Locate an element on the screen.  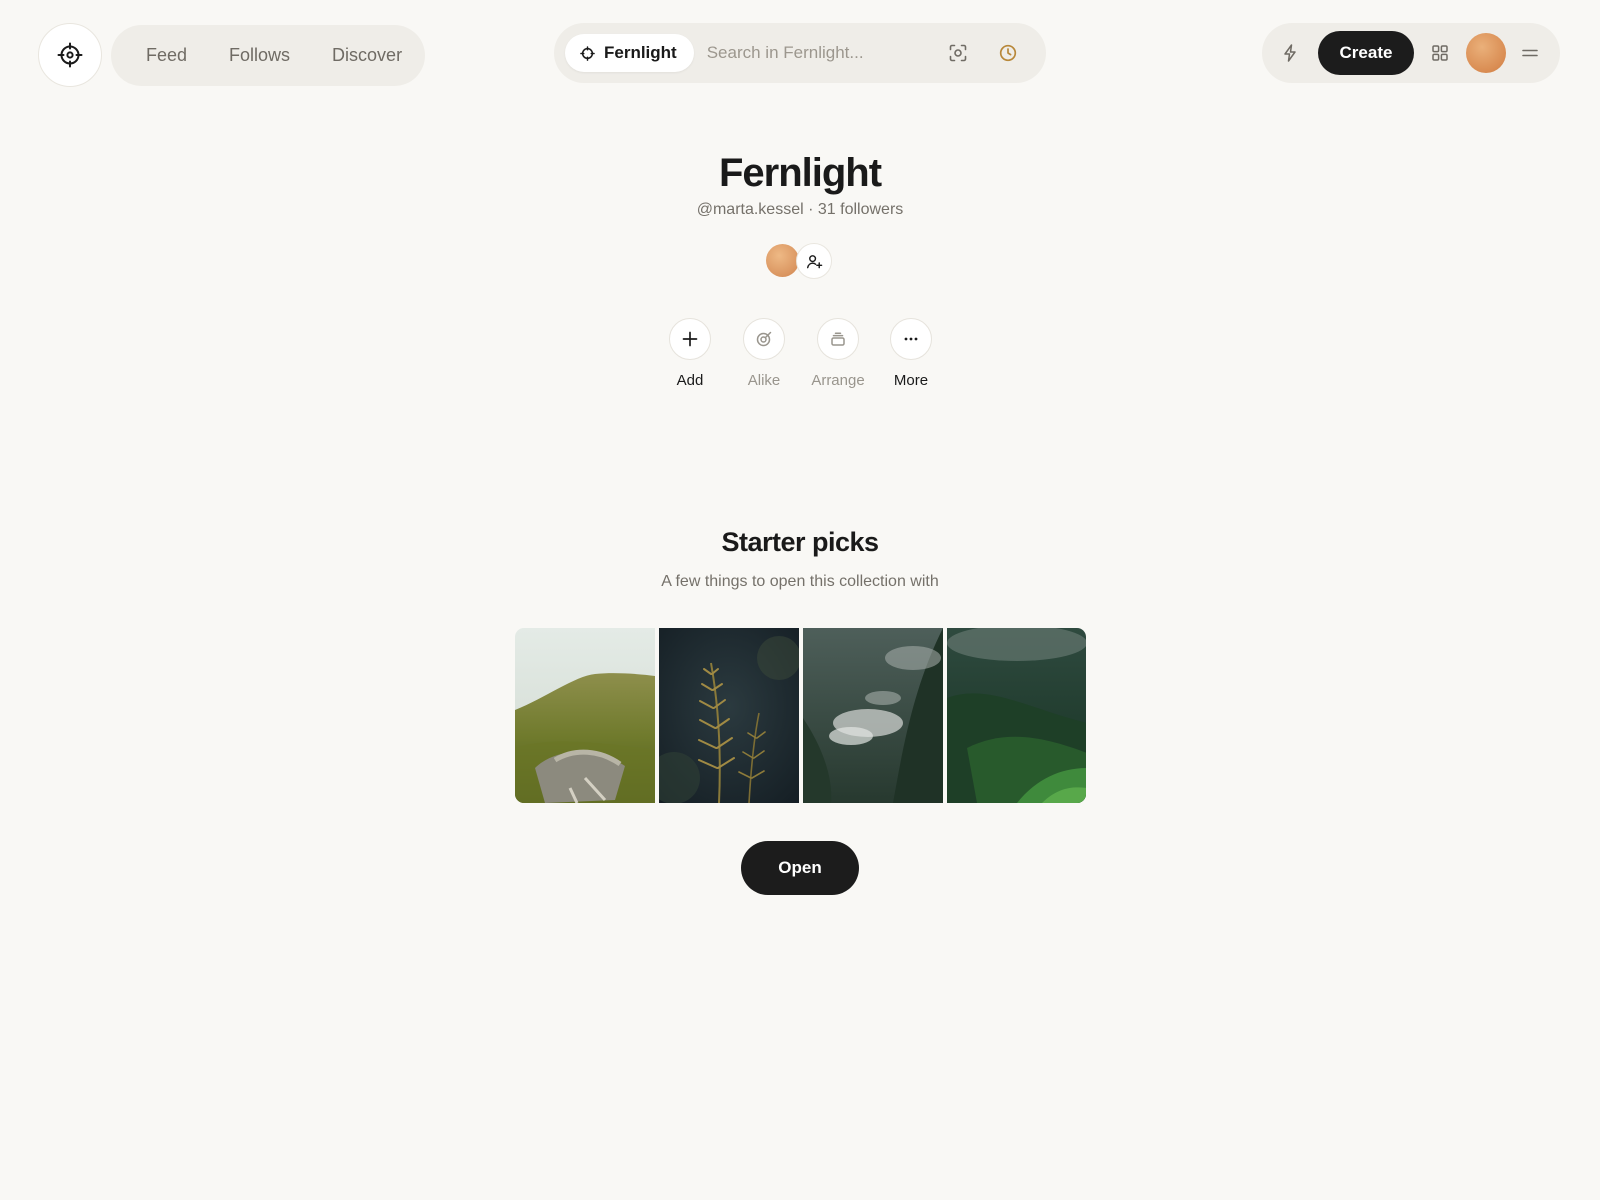
home-logo-button is located at coordinates (70, 55).